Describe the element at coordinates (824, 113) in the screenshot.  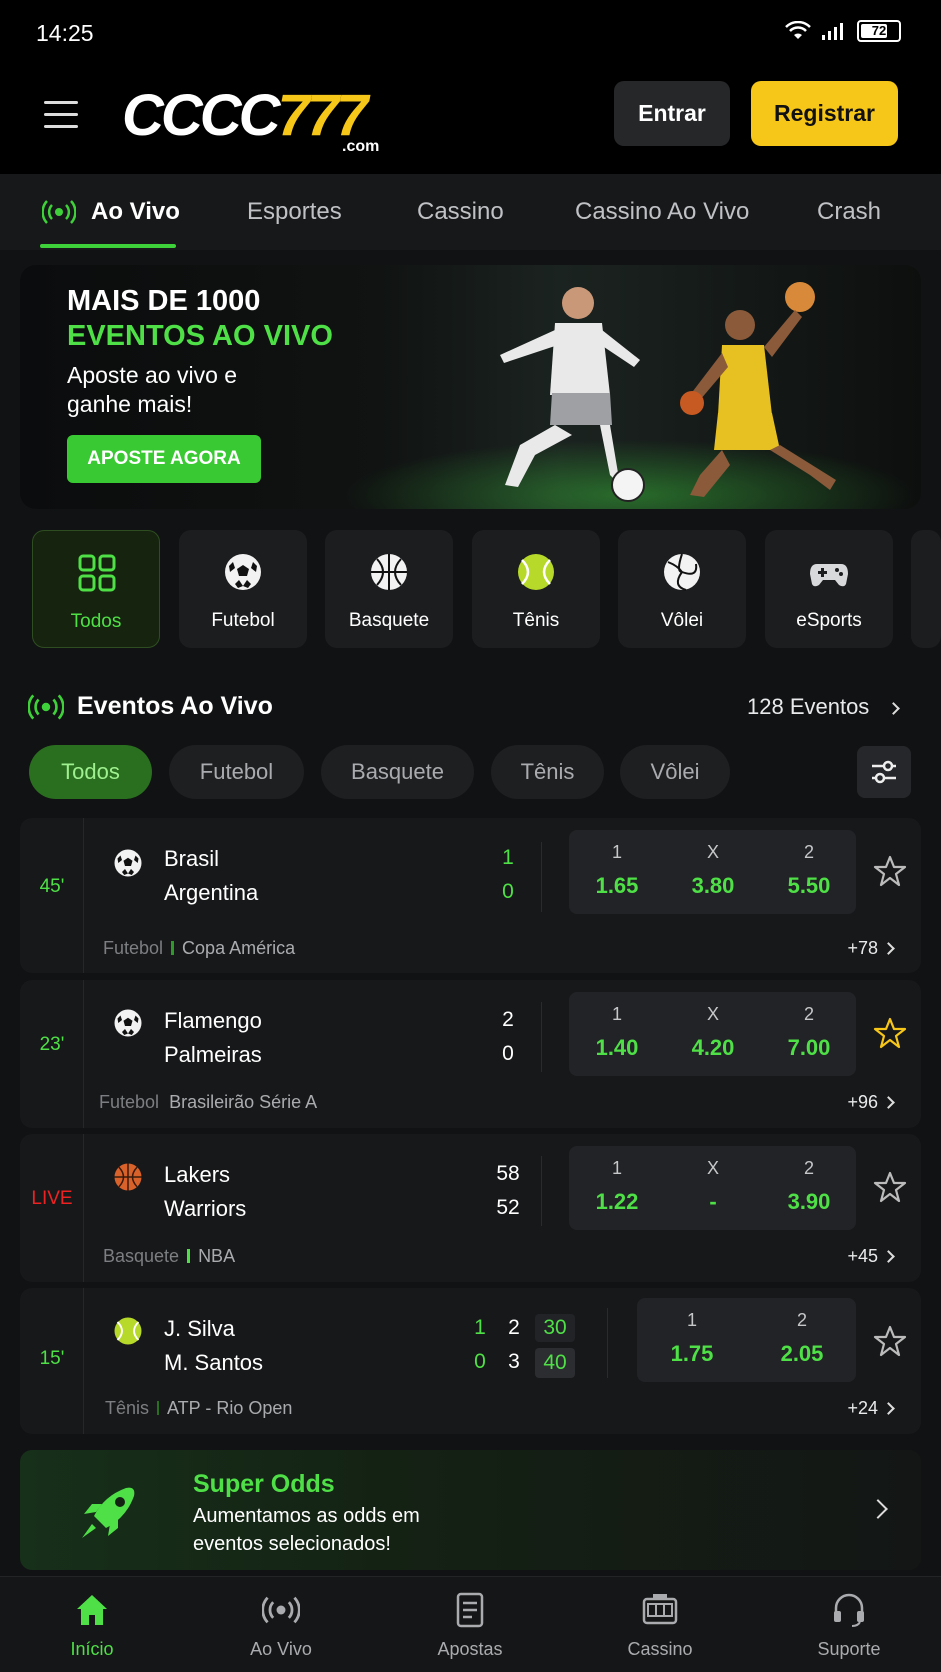
I see `register-button: Registrar` at that location.